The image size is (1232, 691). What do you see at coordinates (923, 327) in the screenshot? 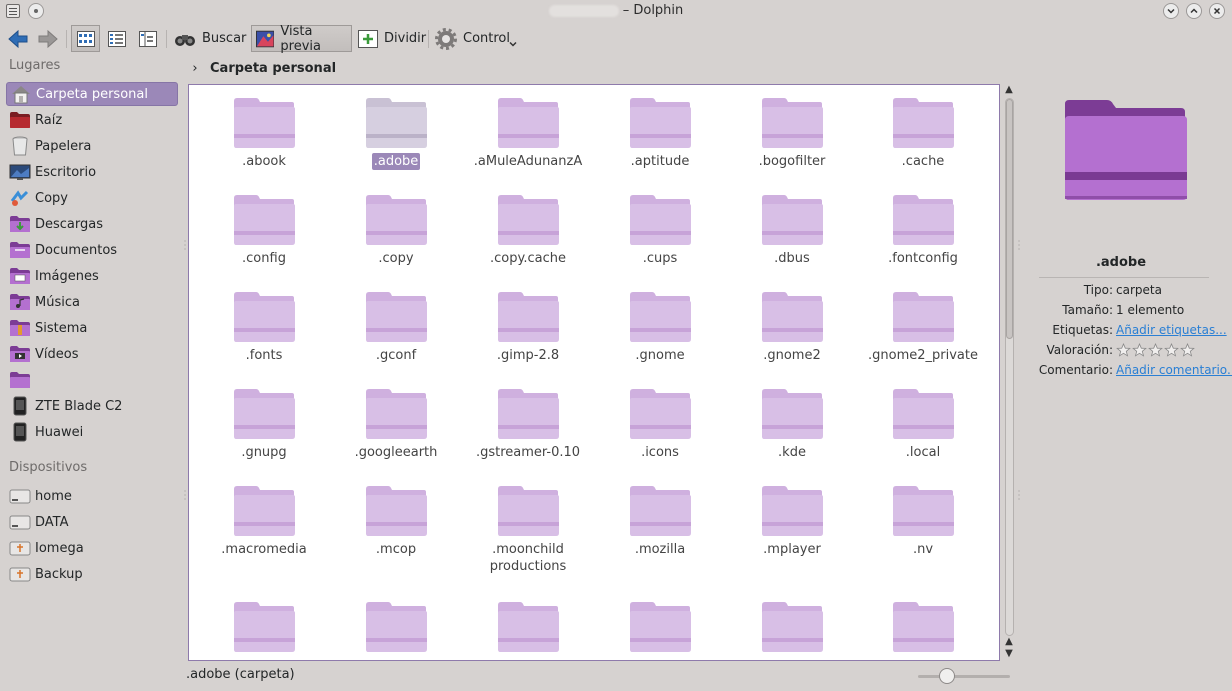
I see `file-item: .gnome2_private` at bounding box center [923, 327].